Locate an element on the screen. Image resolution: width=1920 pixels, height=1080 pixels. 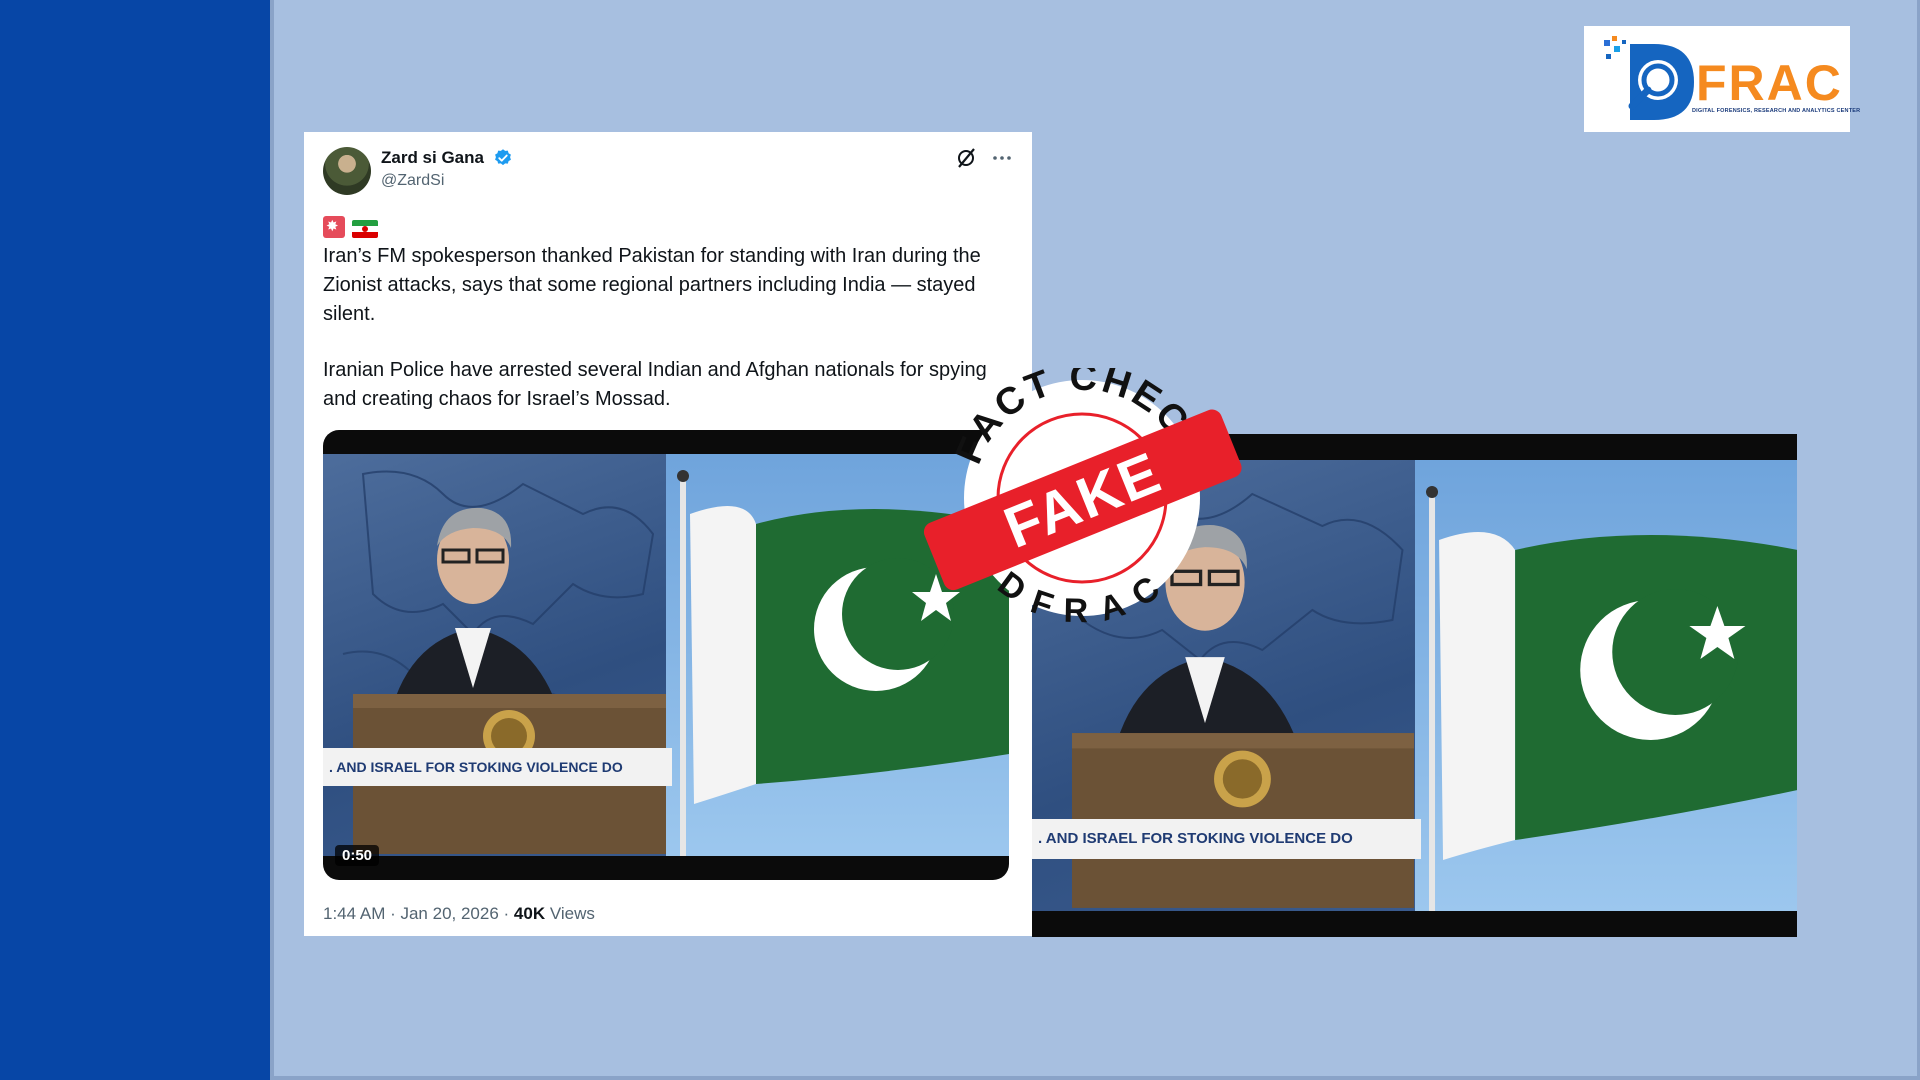
video-backdrop-map is located at coordinates (494, 655).